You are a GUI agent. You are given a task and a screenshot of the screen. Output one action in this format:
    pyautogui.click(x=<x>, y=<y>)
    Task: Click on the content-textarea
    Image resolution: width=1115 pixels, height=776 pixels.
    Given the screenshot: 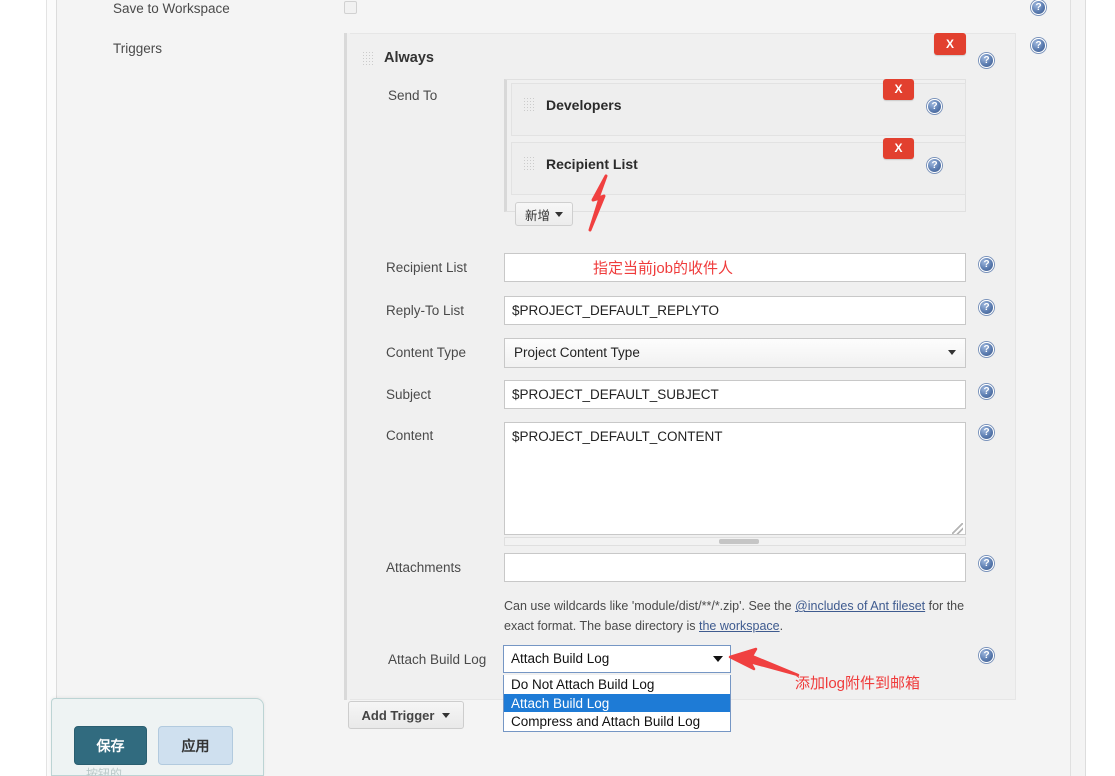 What is the action you would take?
    pyautogui.click(x=735, y=478)
    